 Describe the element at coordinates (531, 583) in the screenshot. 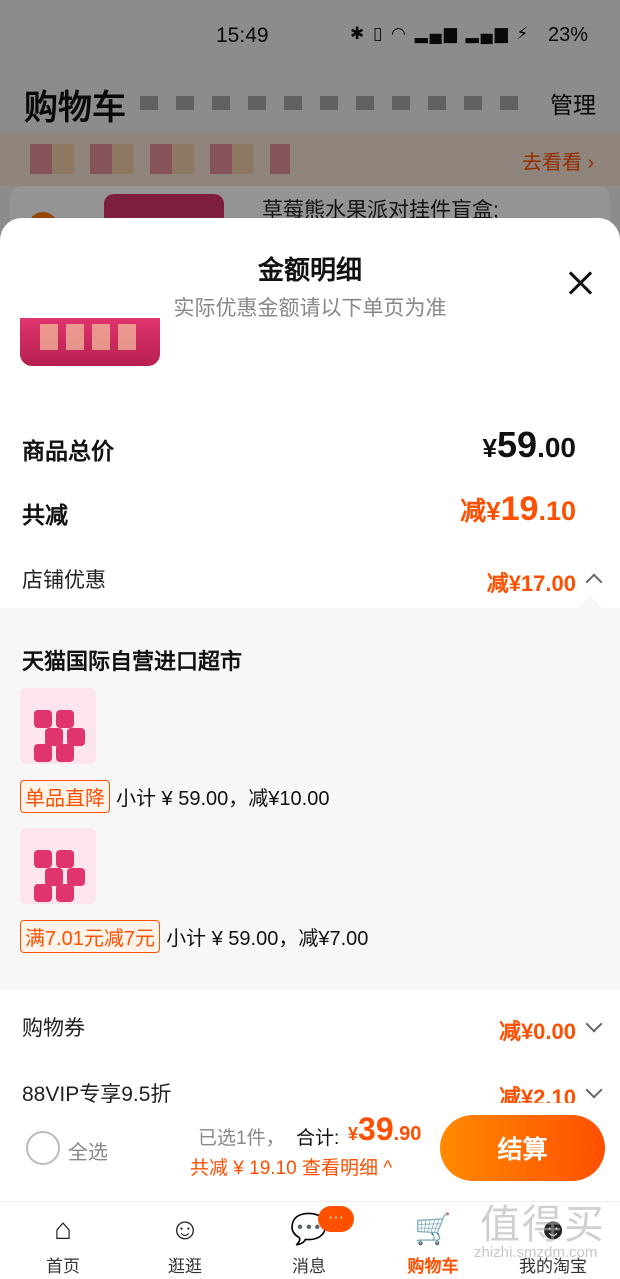

I see `store-promo-value: 减¥17.00` at that location.